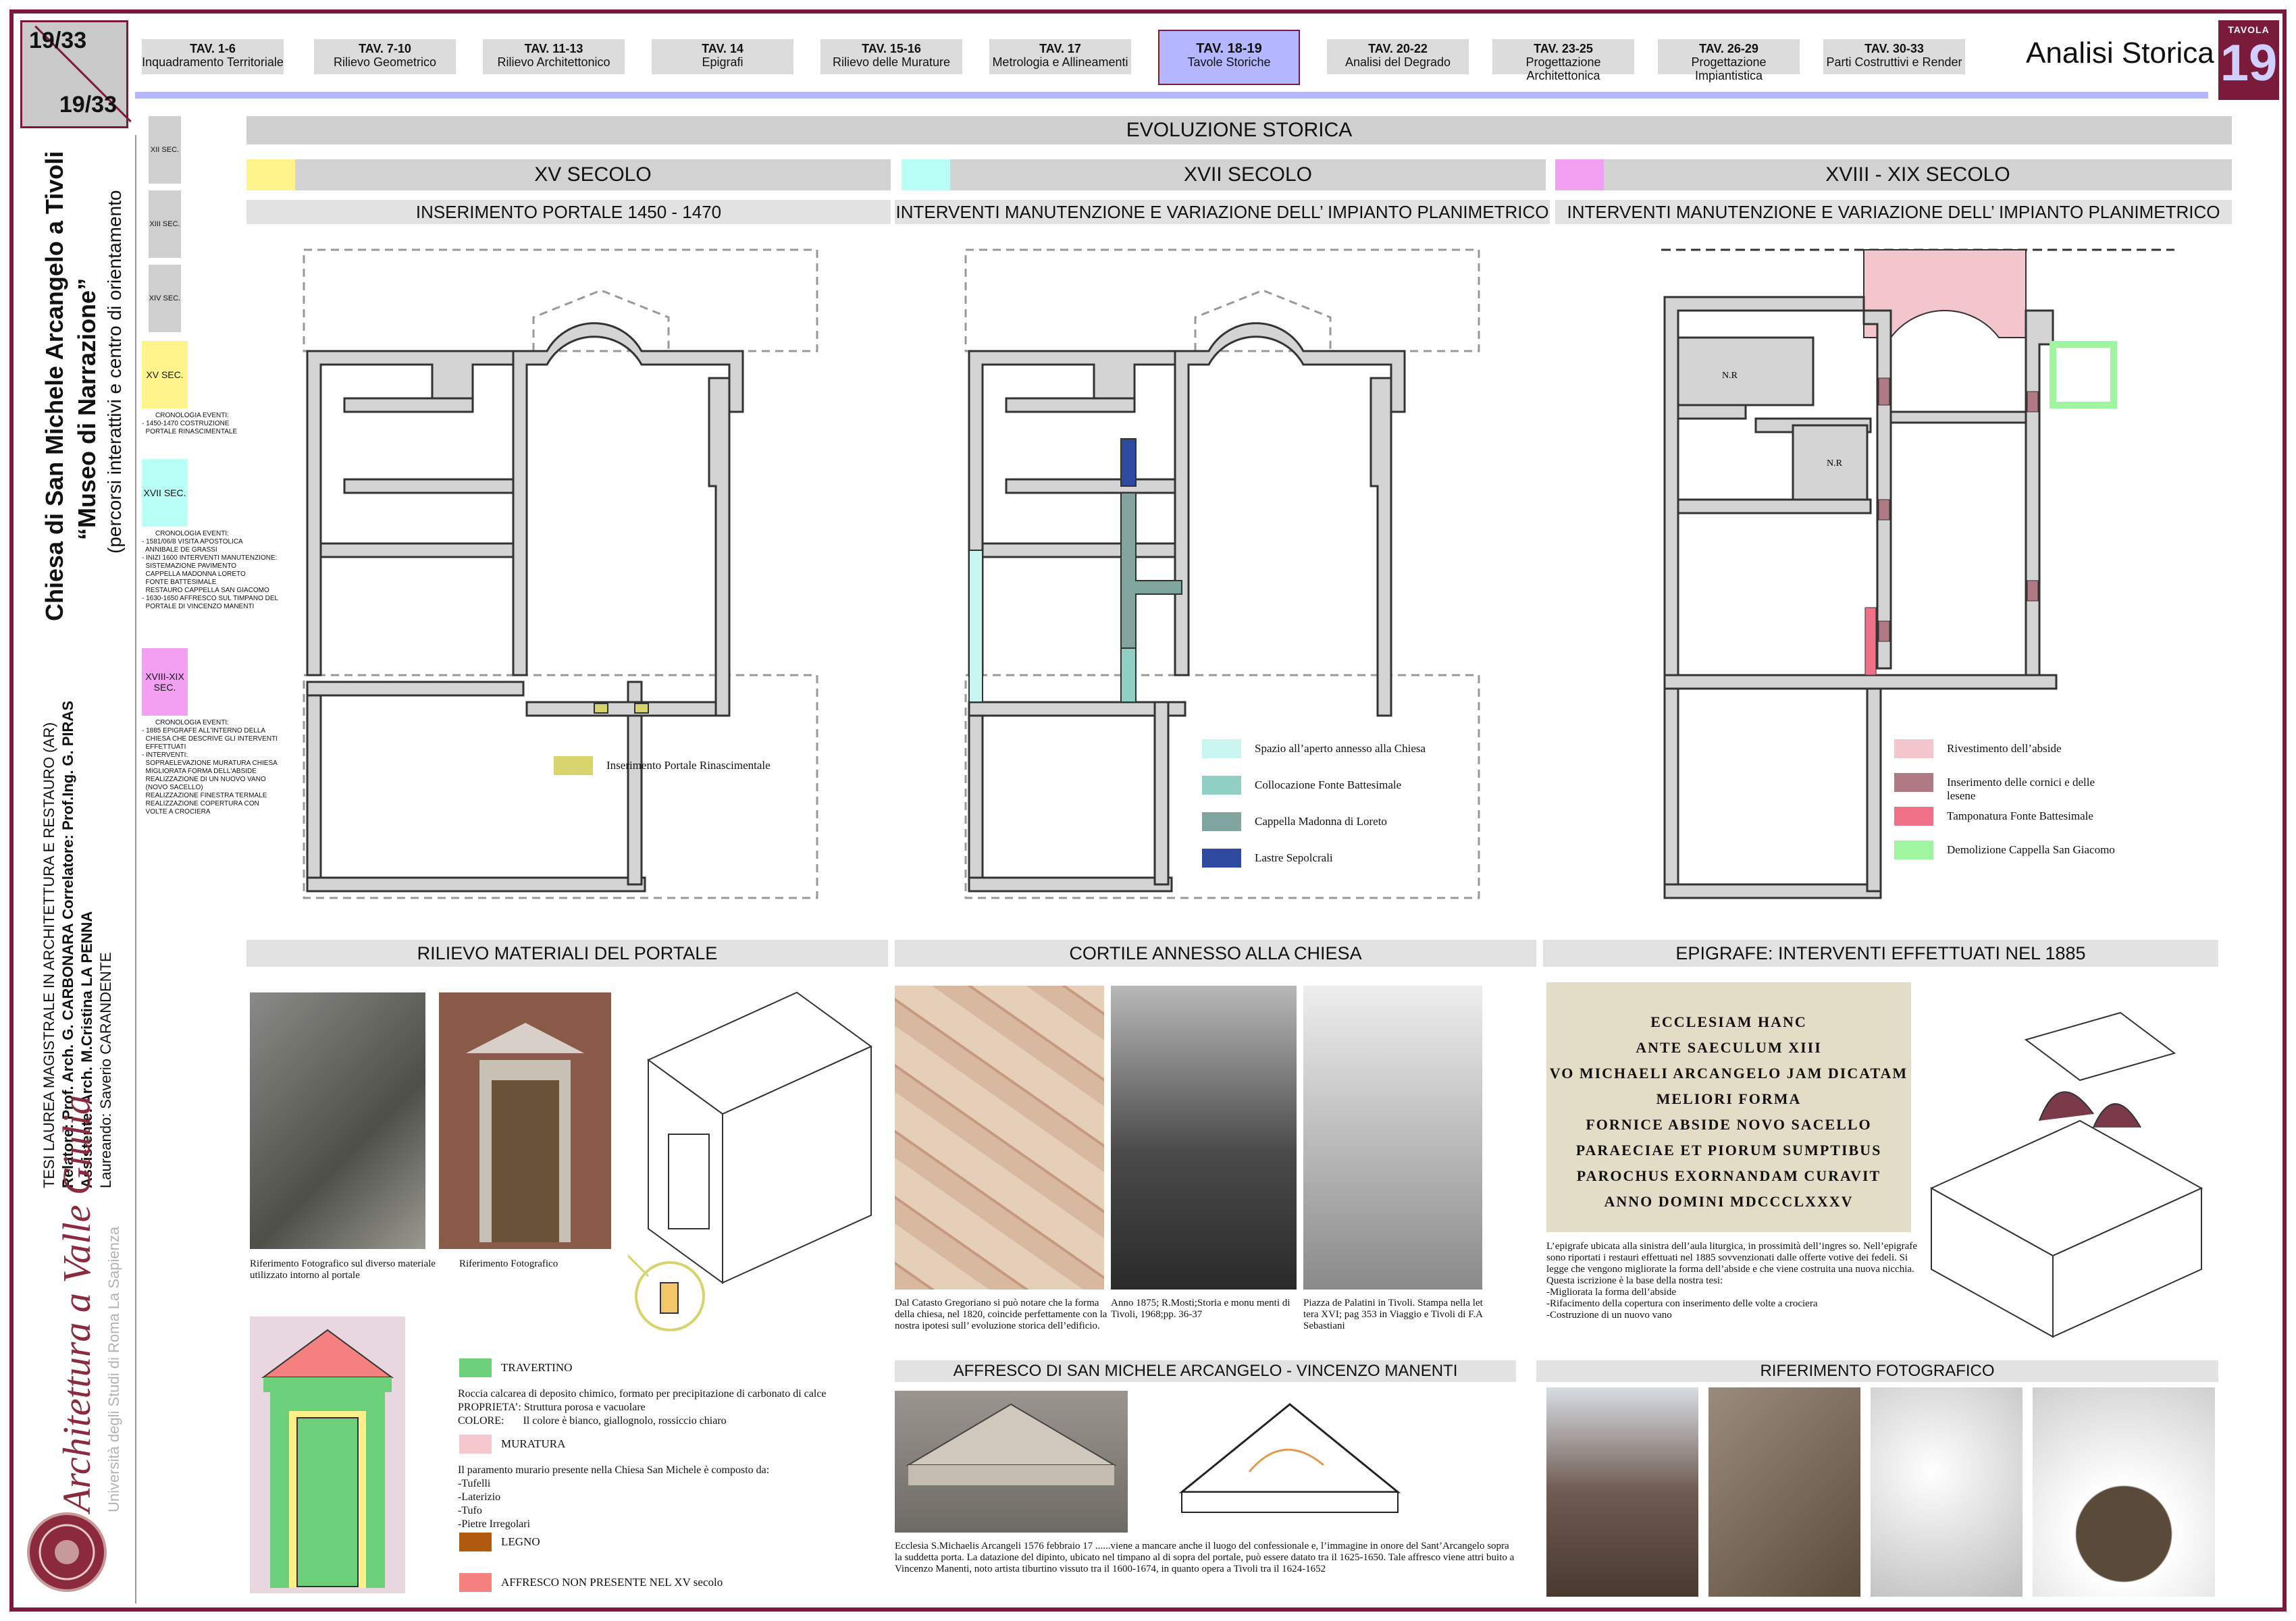  Describe the element at coordinates (165, 298) in the screenshot. I see `timeline-century-grey: XIV SEC.` at that location.